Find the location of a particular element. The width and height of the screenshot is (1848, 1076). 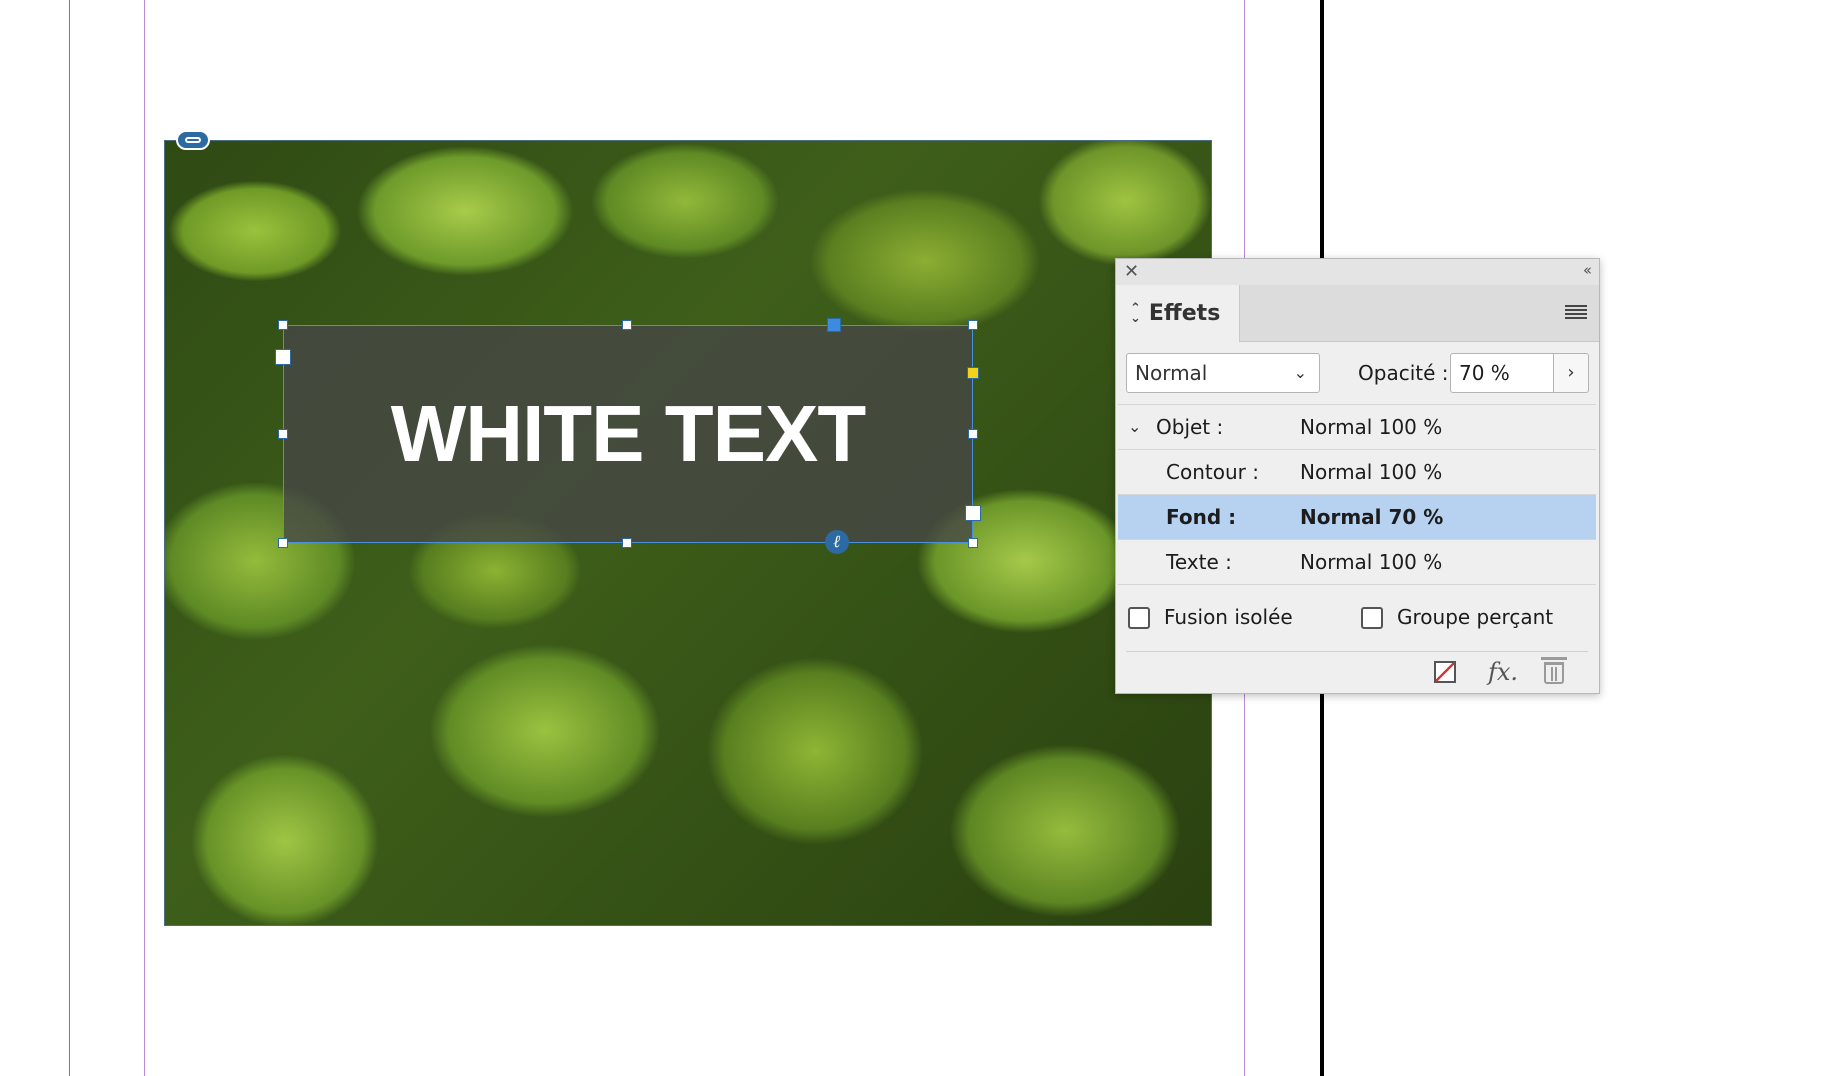

target-row-contour: Contour : Normal 100 % is located at coordinates (1357, 472).